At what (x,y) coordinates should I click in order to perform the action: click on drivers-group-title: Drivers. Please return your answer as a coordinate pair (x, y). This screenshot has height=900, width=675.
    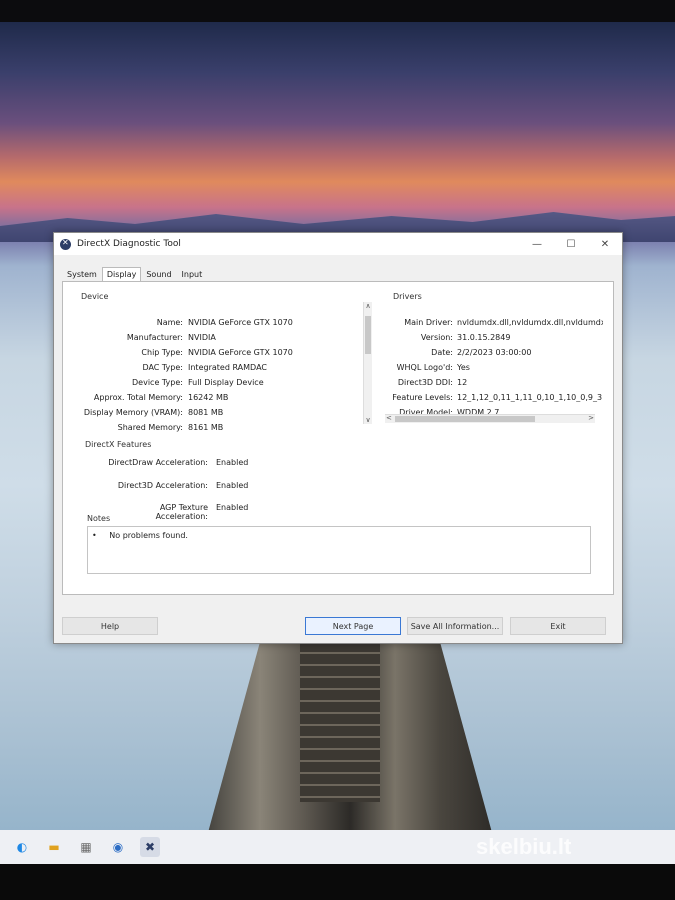
    Looking at the image, I should click on (407, 296).